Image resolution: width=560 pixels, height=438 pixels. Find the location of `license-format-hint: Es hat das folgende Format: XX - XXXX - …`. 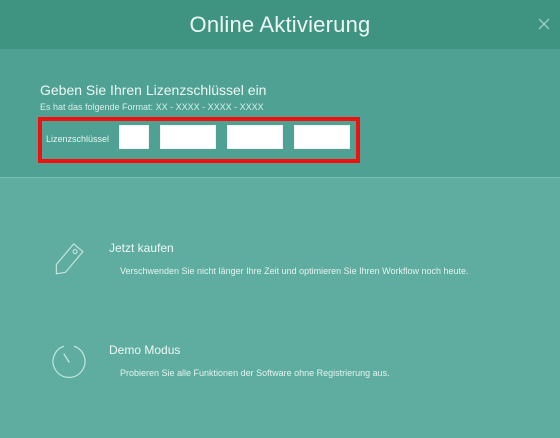

license-format-hint: Es hat das folgende Format: XX - XXXX - … is located at coordinates (152, 107).